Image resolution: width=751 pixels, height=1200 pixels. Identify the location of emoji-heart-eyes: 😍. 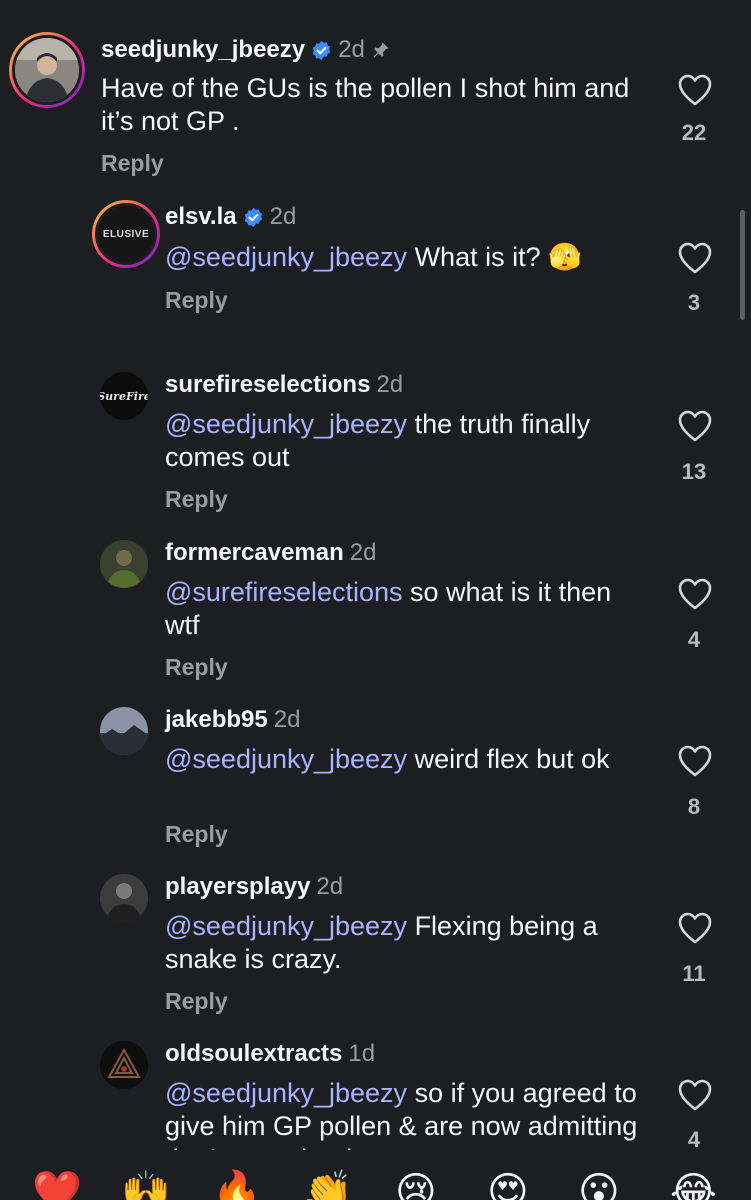
(508, 1185).